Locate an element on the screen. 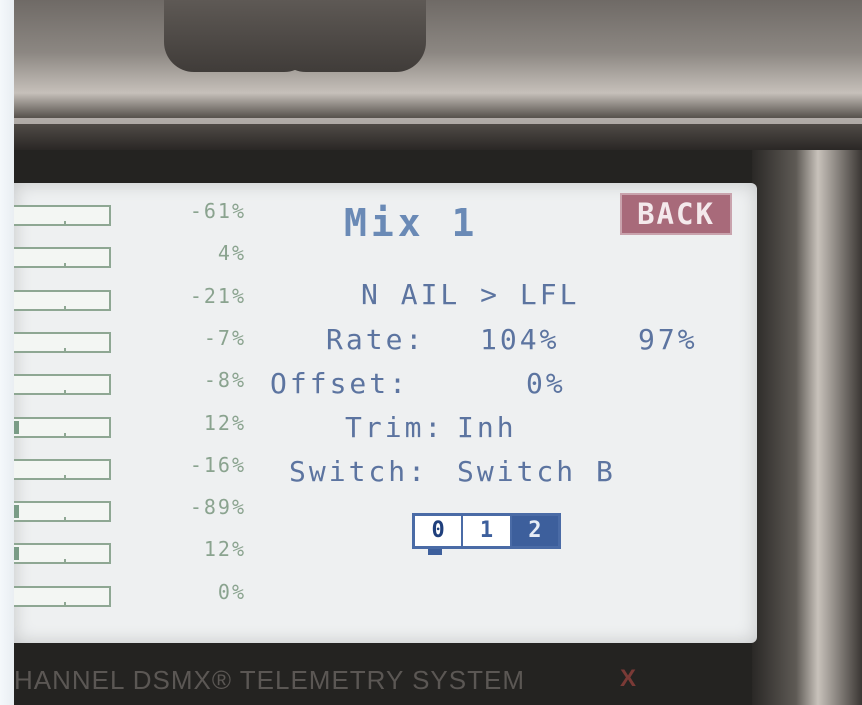 The image size is (862, 705). housing-knob-right is located at coordinates (351, 36).